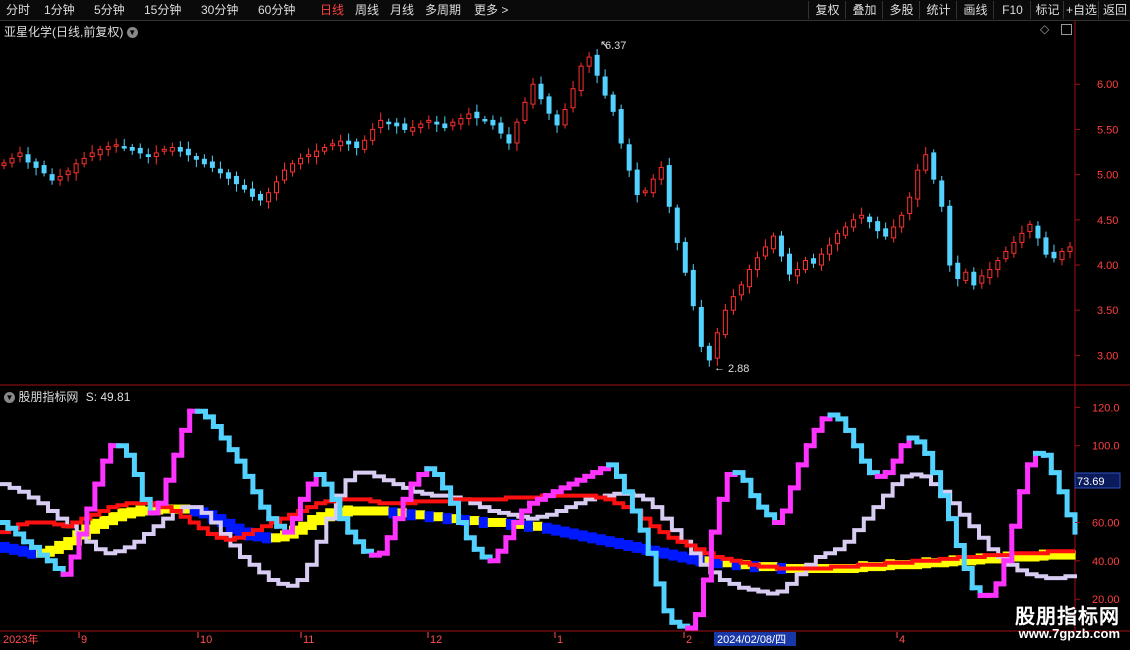  What do you see at coordinates (1044, 29) in the screenshot?
I see `diamond-icon: ◇` at bounding box center [1044, 29].